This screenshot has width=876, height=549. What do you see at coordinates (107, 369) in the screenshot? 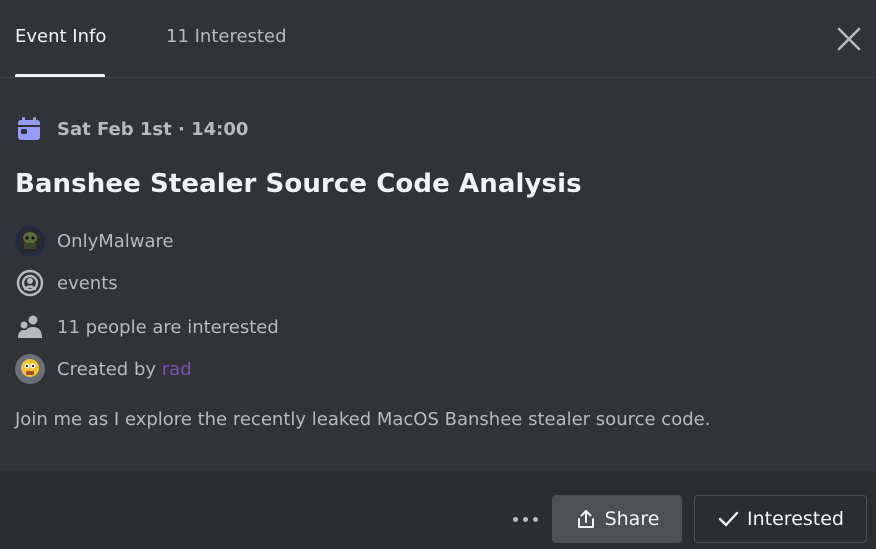
I see `created-by-prefix: Created by` at bounding box center [107, 369].